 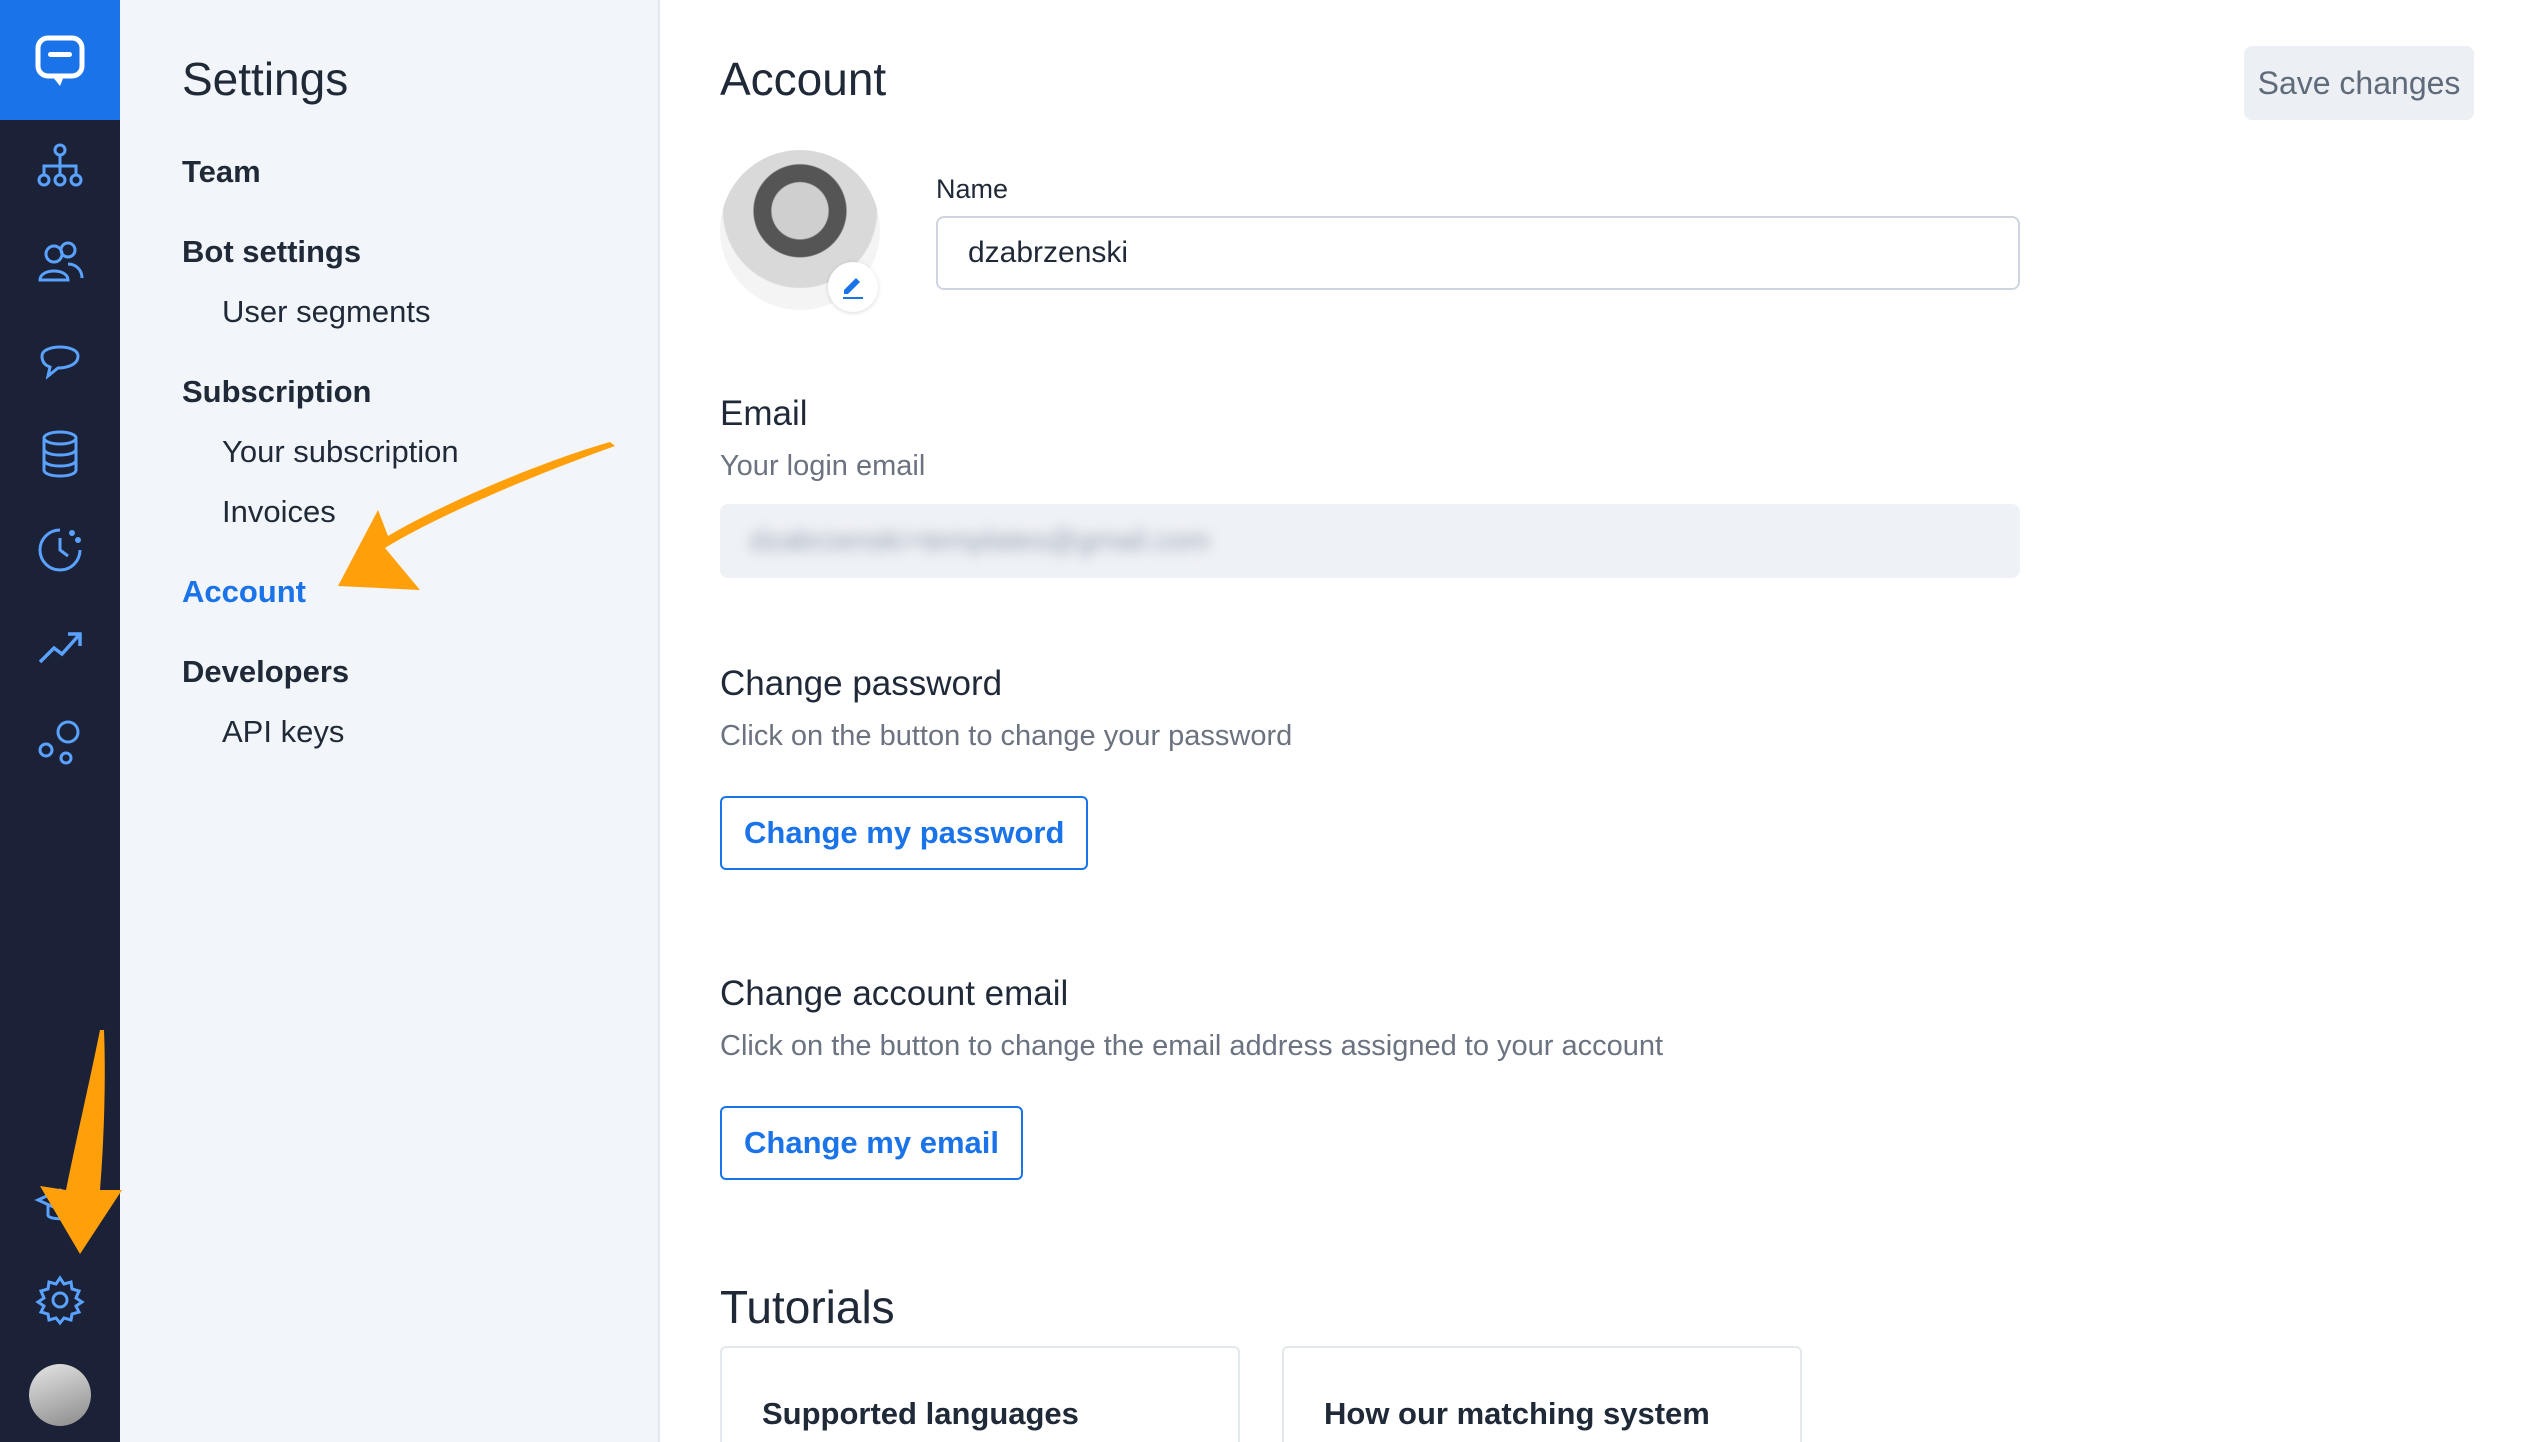 I want to click on sidebar-item-user-segments: User segments, so click(x=326, y=312).